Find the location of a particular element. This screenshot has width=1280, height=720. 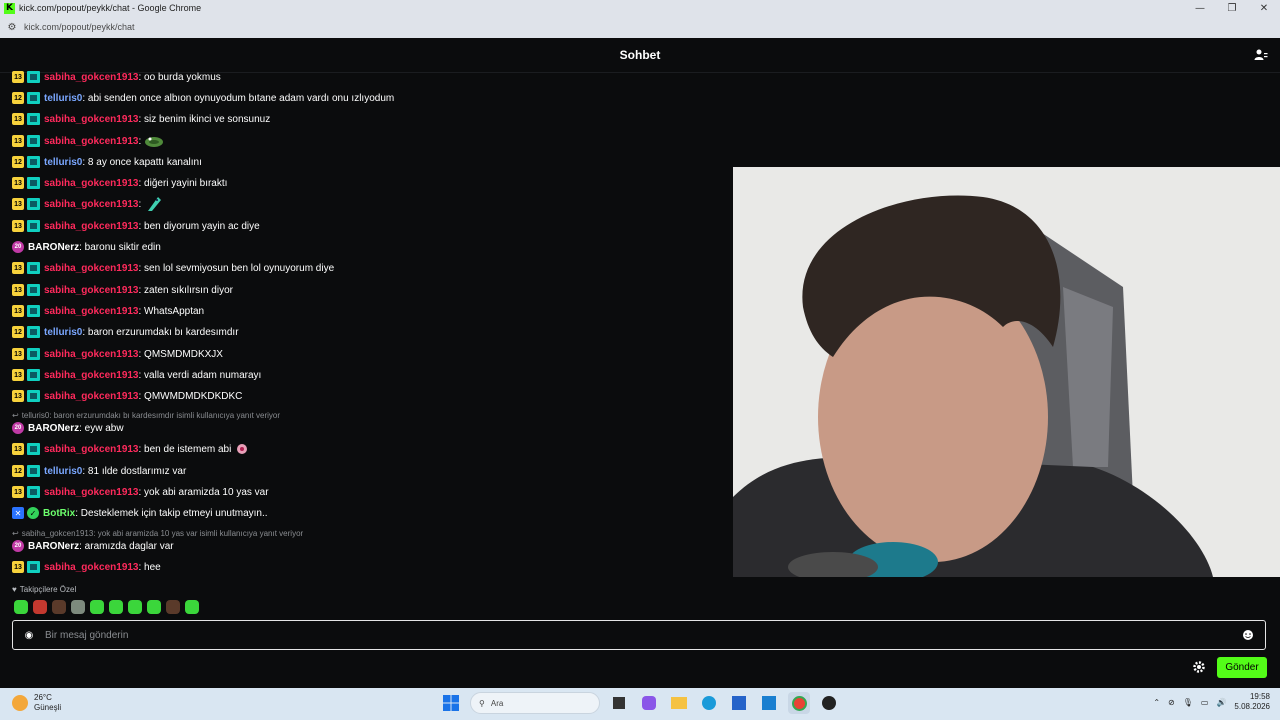

chat-message: 13 sabiha_gokcen1913 : QMWMDMDKDKDKC is located at coordinates (127, 396).